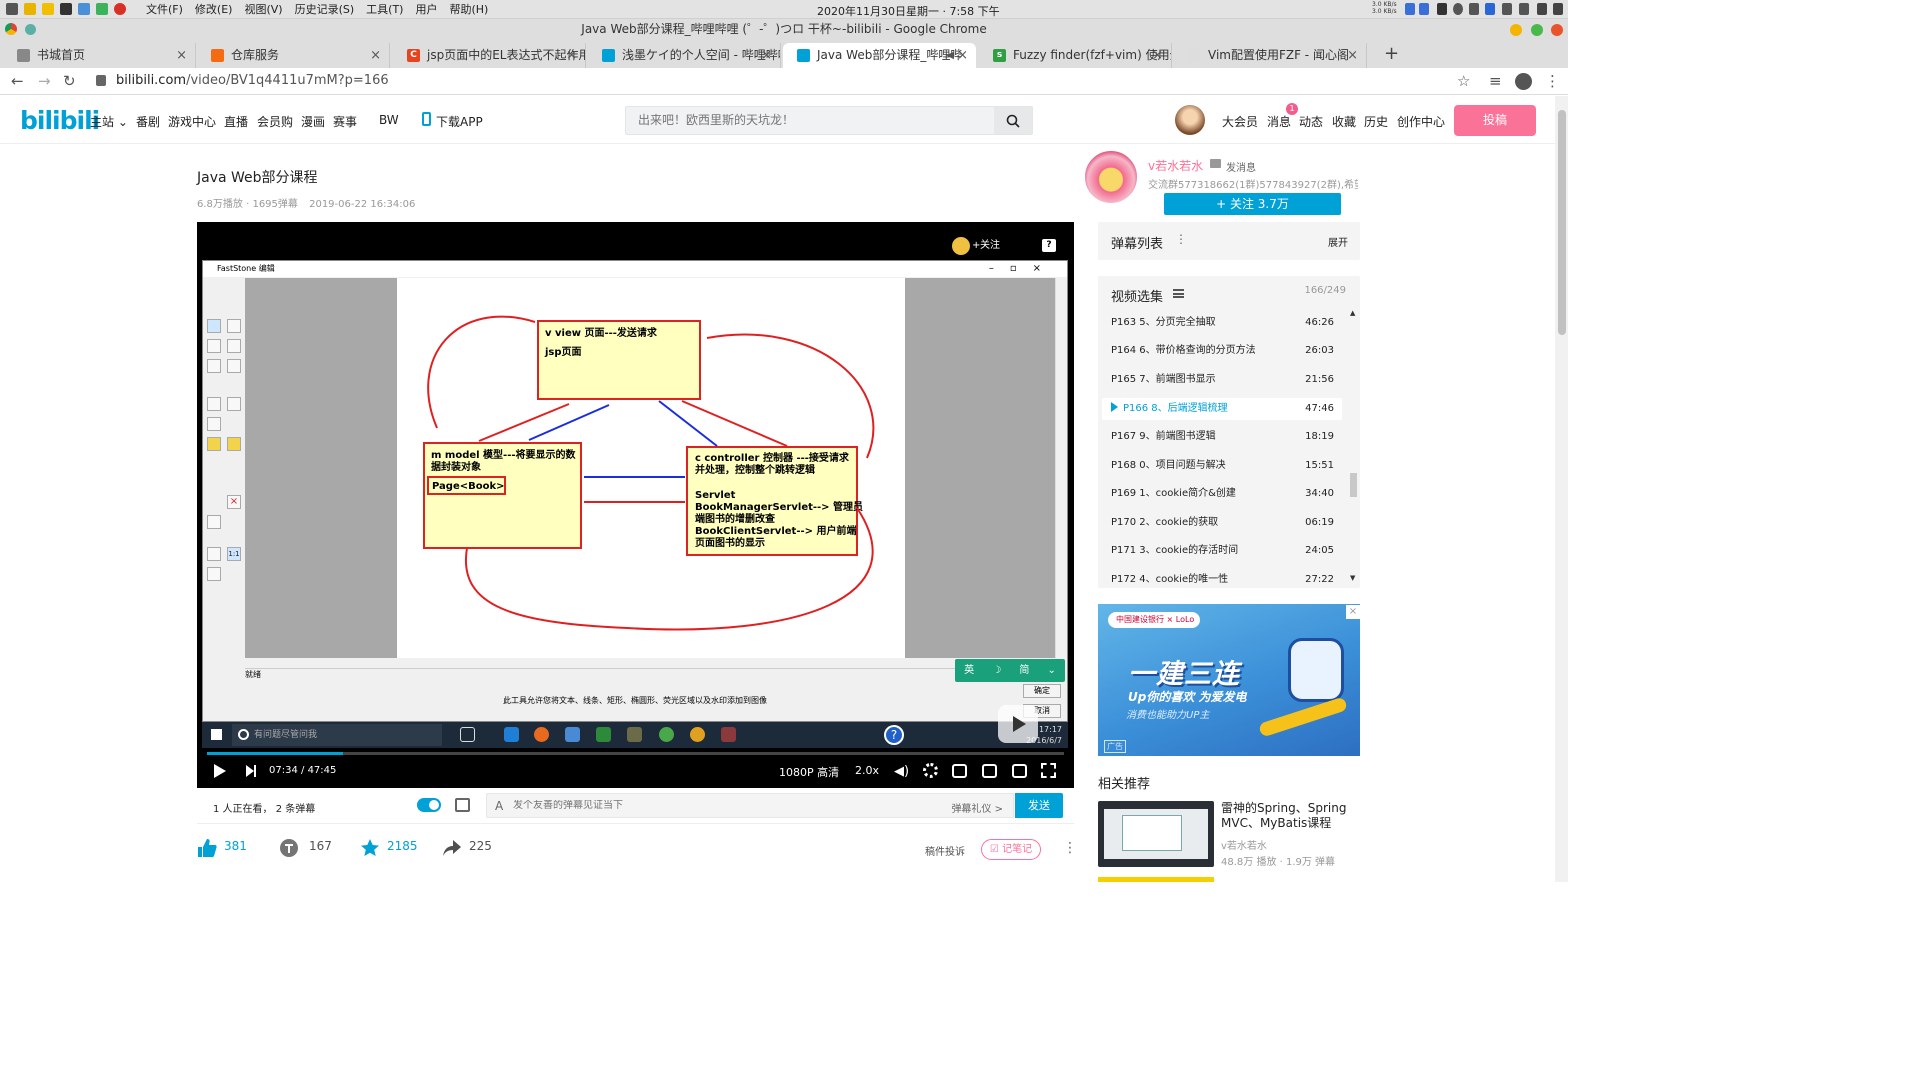  Describe the element at coordinates (1190, 120) in the screenshot. I see `user-avatar` at that location.